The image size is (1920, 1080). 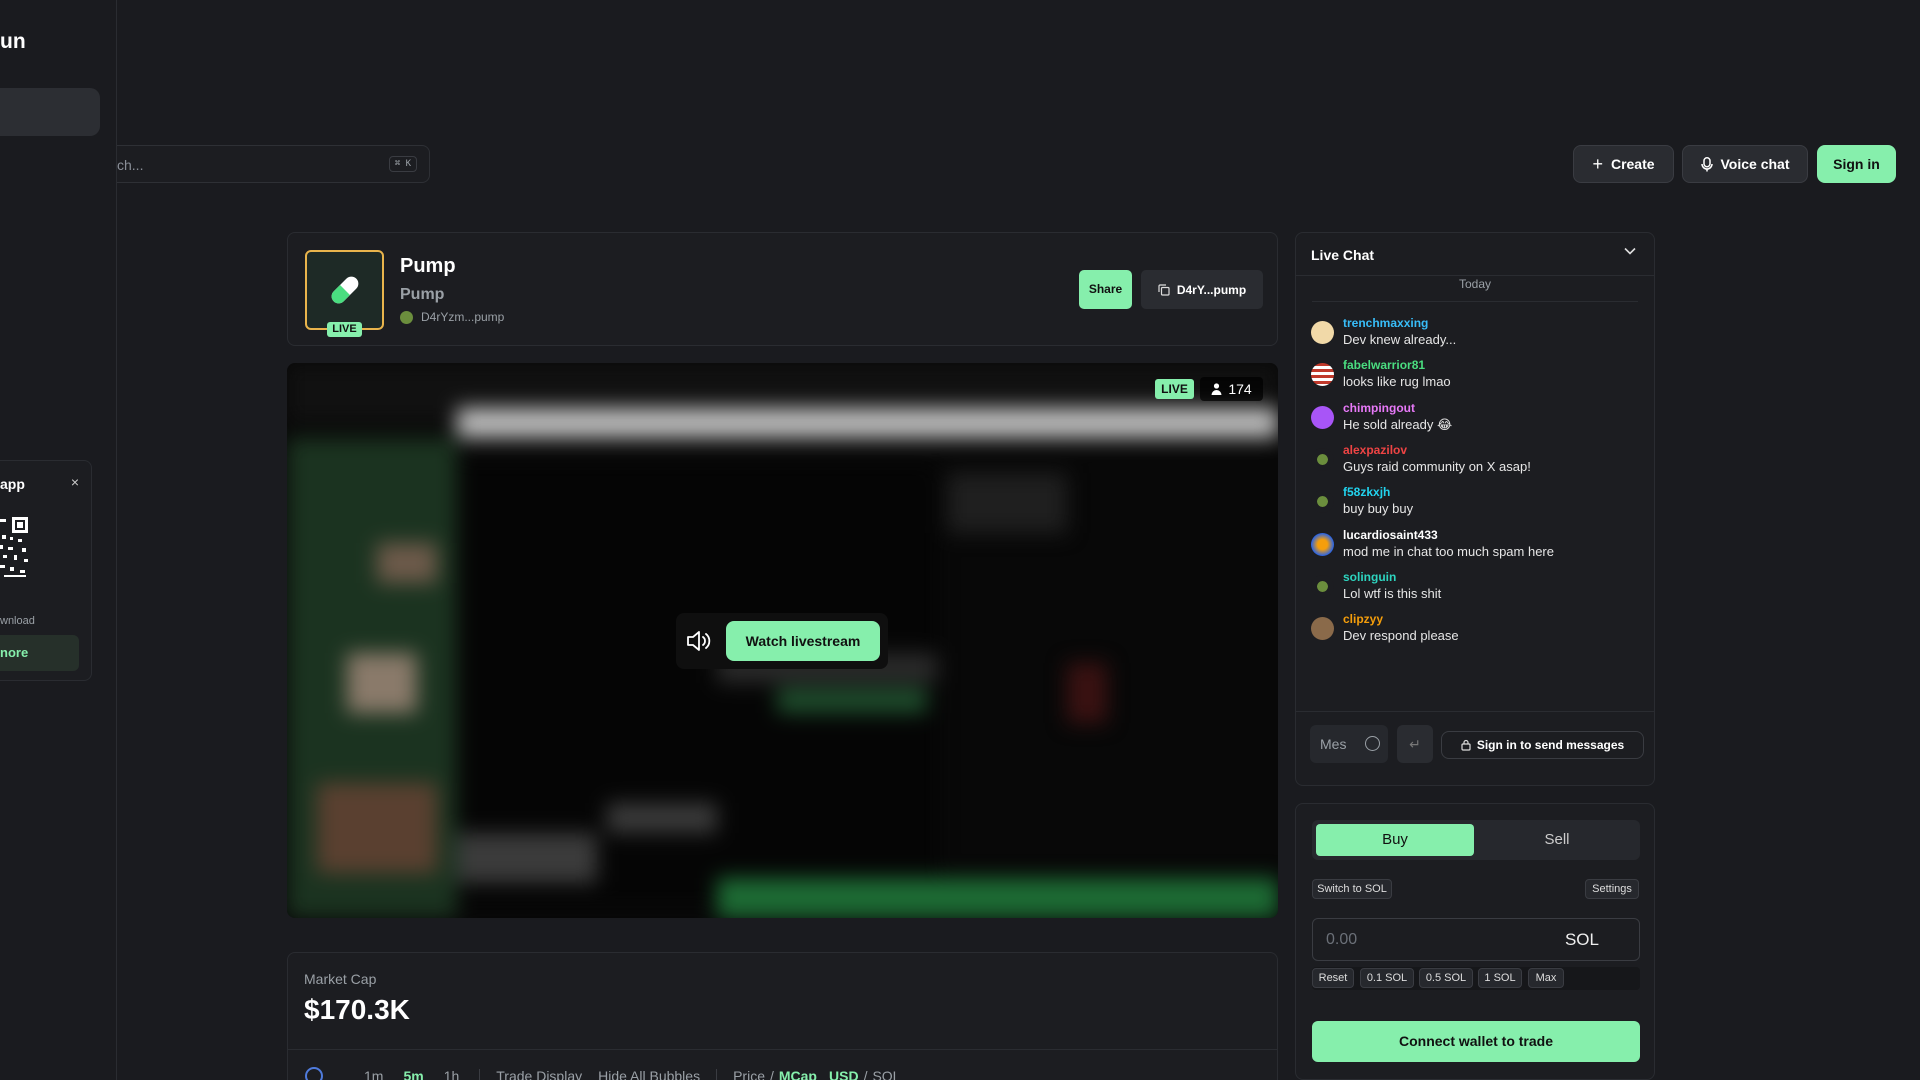 I want to click on chat-message-text: looks like rug lmao, so click(x=1397, y=381).